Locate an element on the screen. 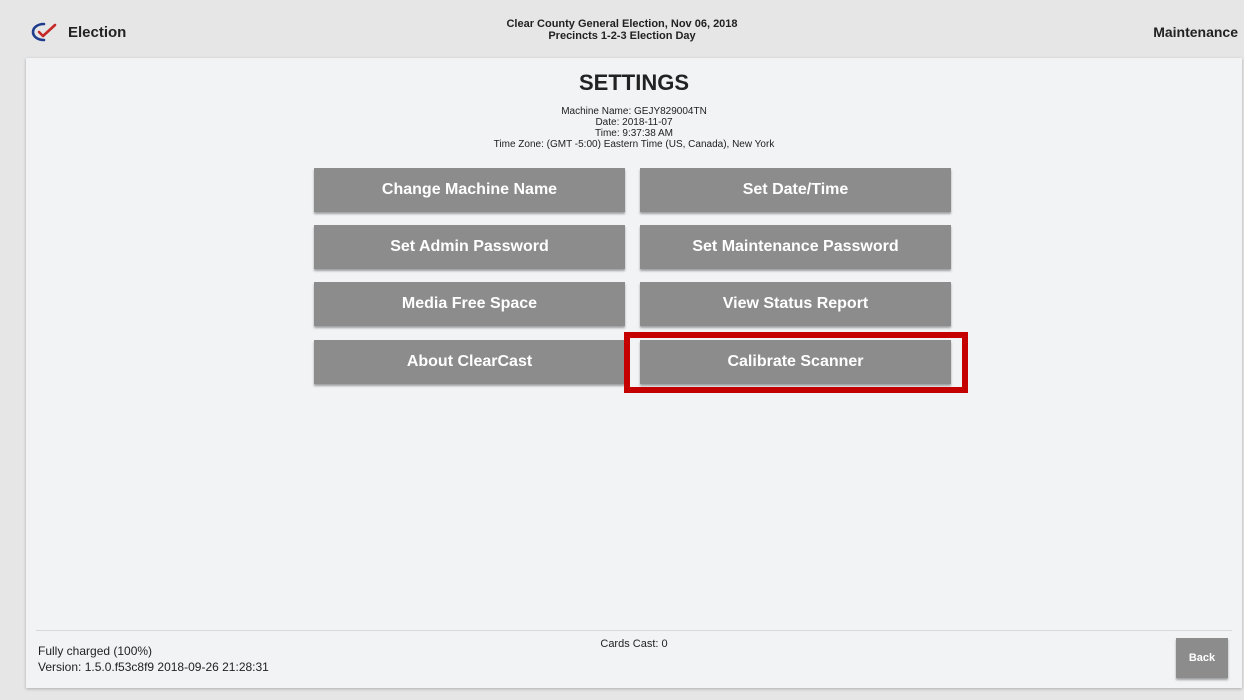  change-machine-name-button: Change Machine Name is located at coordinates (469, 190).